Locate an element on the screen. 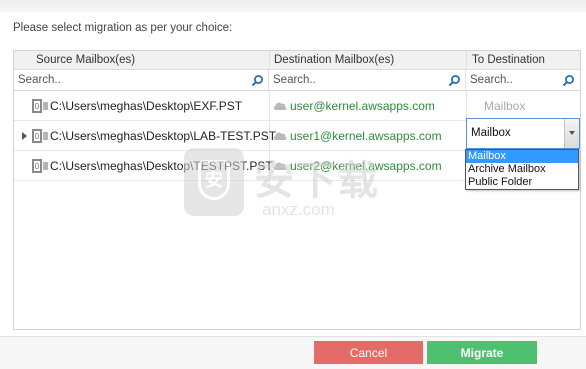  destination-email: user@kernel.awsapps.com is located at coordinates (362, 106).